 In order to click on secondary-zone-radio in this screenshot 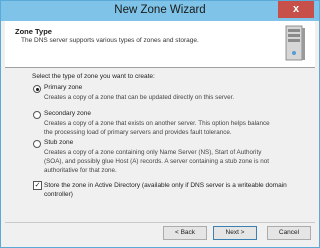, I will do `click(37, 115)`.